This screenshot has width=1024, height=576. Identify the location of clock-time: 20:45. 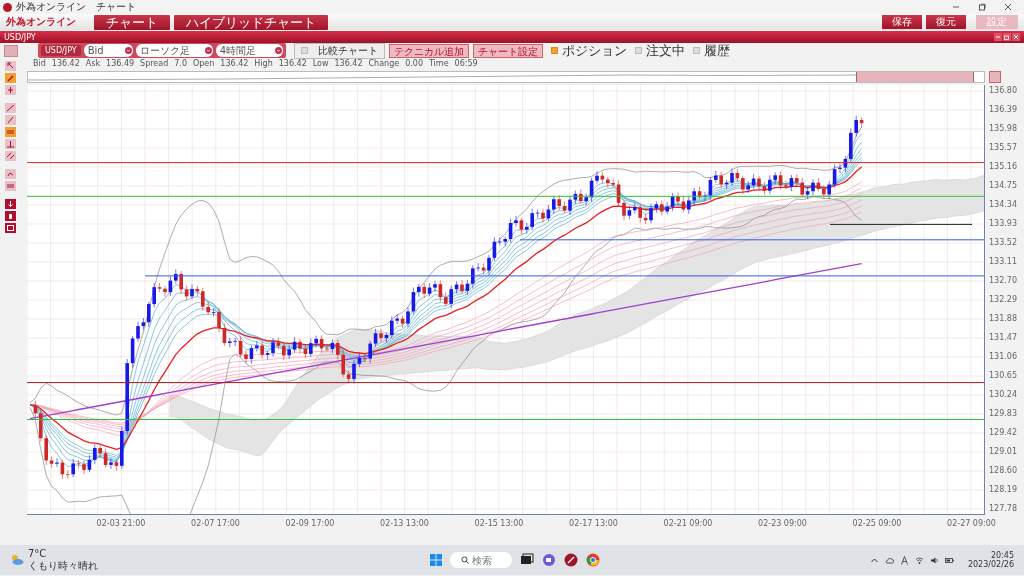
(1002, 555).